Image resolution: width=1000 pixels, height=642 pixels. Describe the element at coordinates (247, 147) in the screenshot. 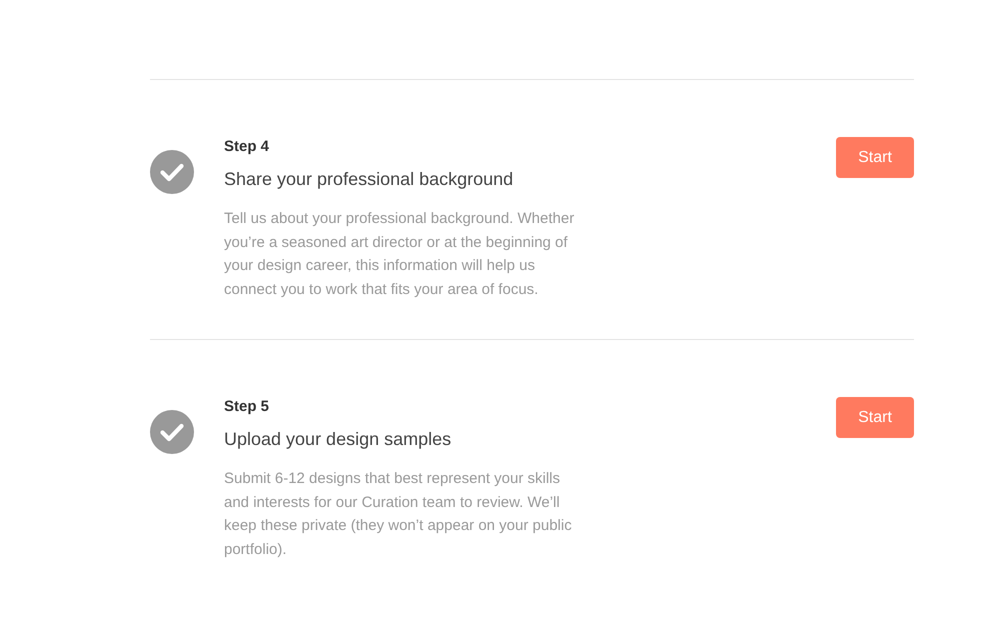

I see `step-label: Step 4` at that location.